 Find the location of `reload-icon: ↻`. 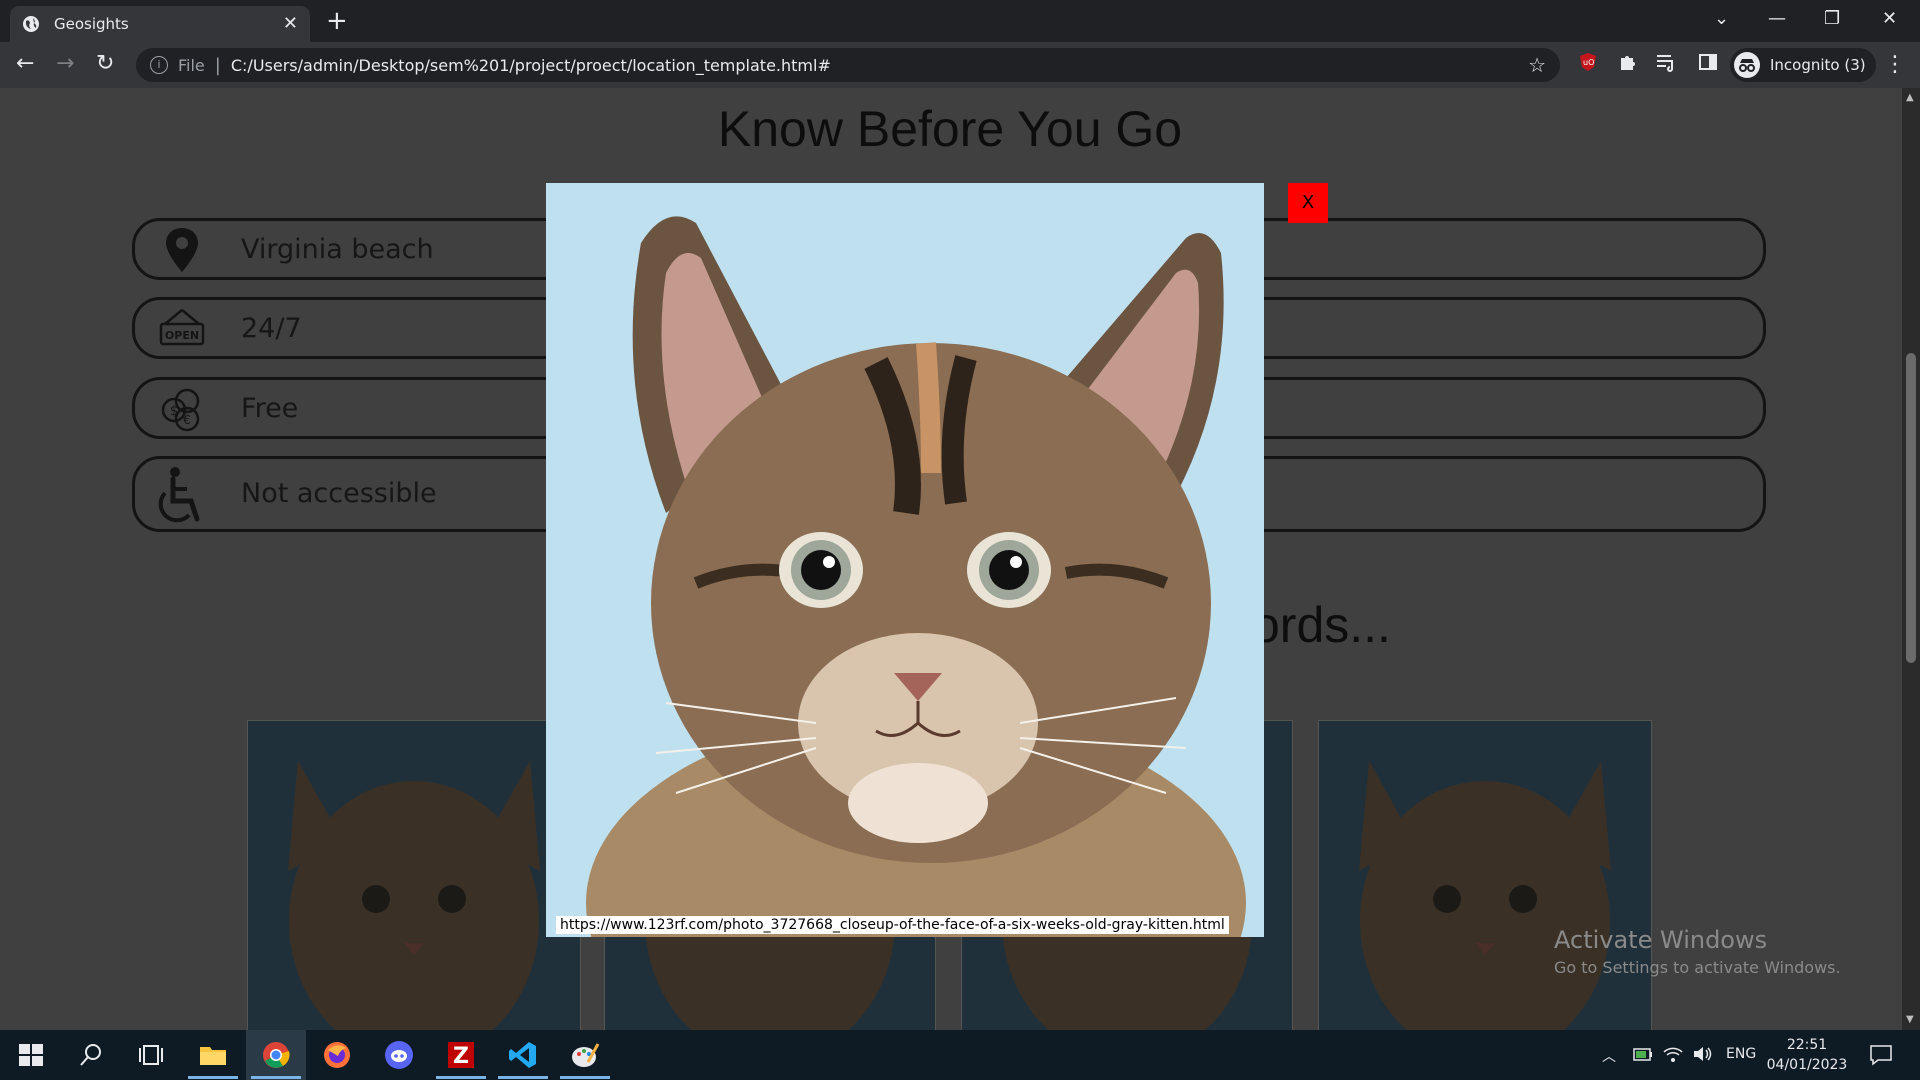

reload-icon: ↻ is located at coordinates (105, 64).